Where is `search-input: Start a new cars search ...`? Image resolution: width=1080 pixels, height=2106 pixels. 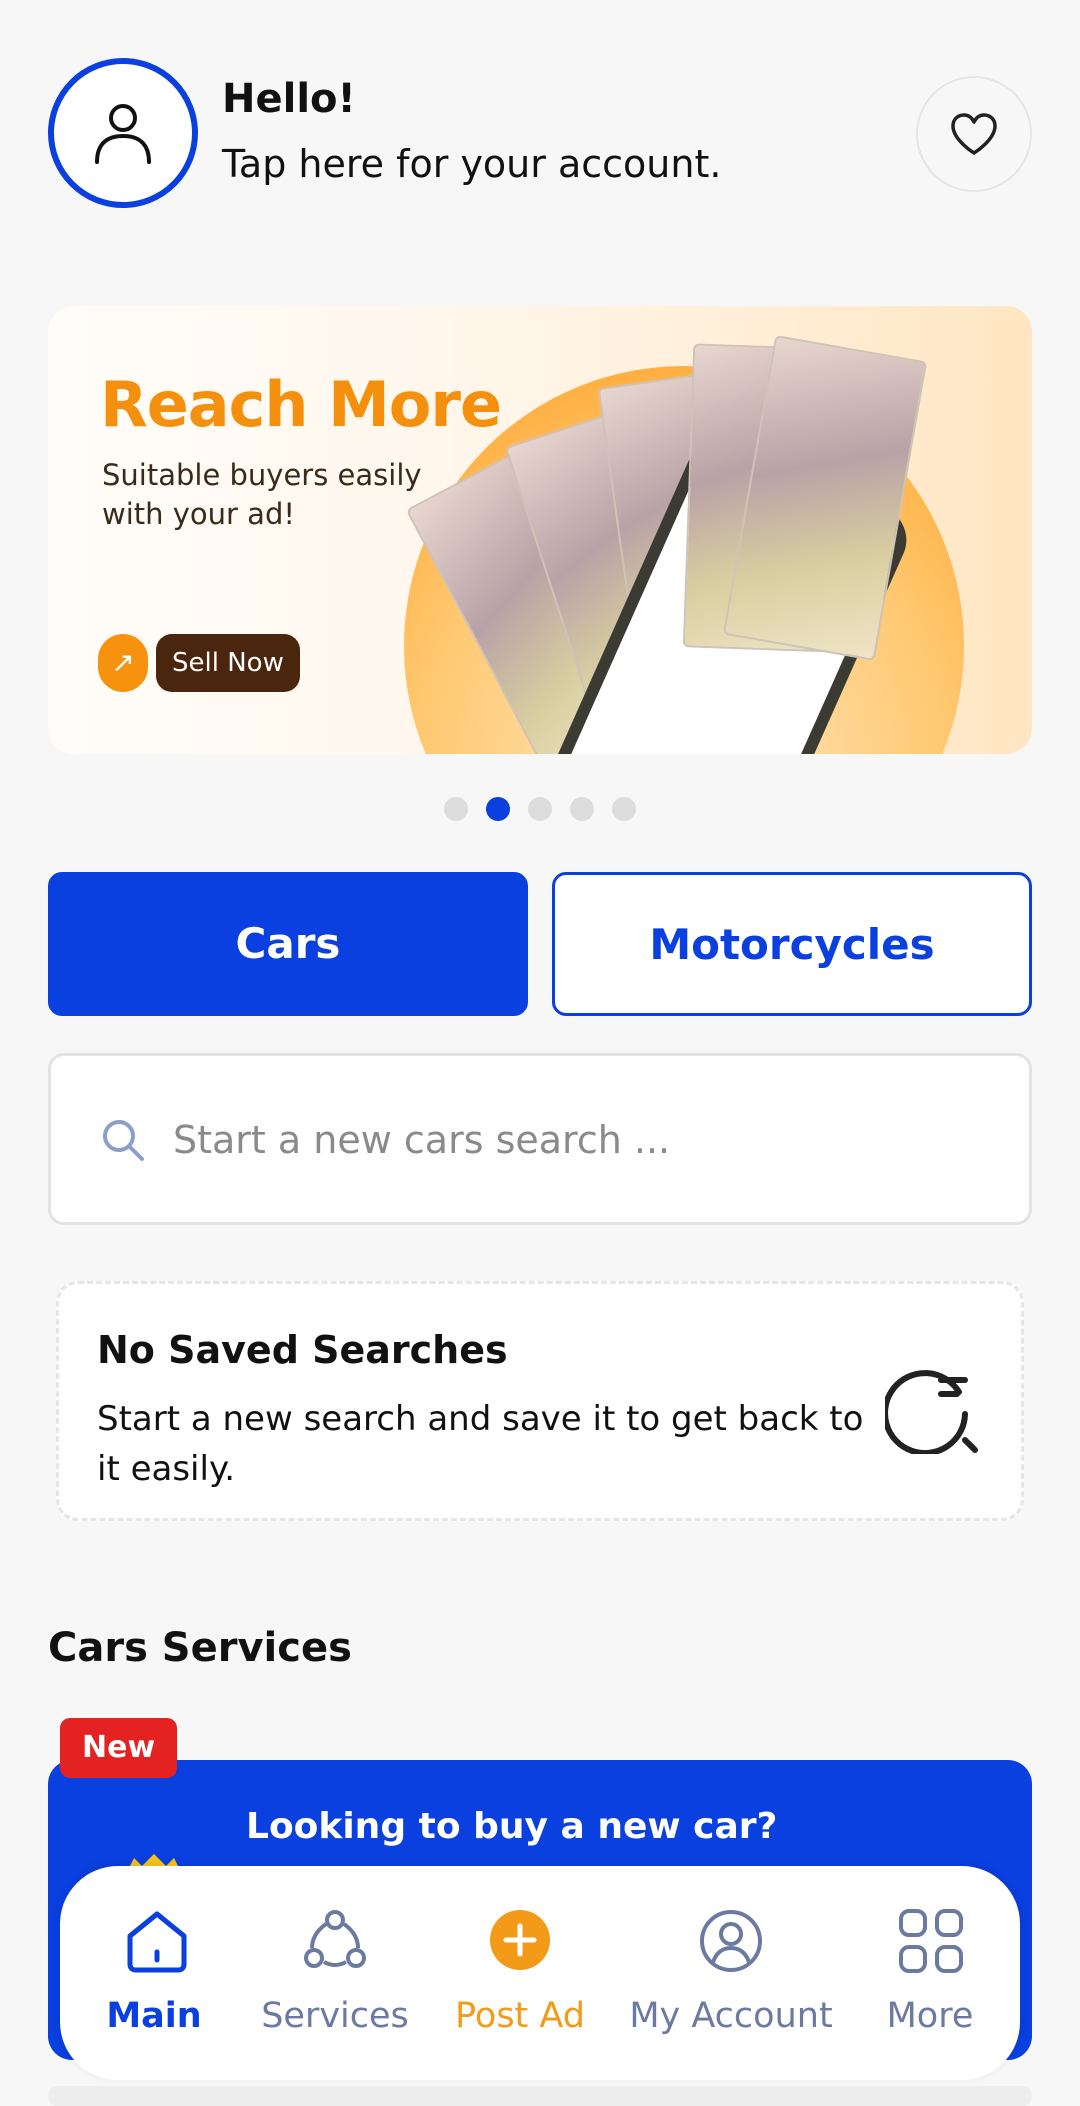
search-input: Start a new cars search ... is located at coordinates (540, 1139).